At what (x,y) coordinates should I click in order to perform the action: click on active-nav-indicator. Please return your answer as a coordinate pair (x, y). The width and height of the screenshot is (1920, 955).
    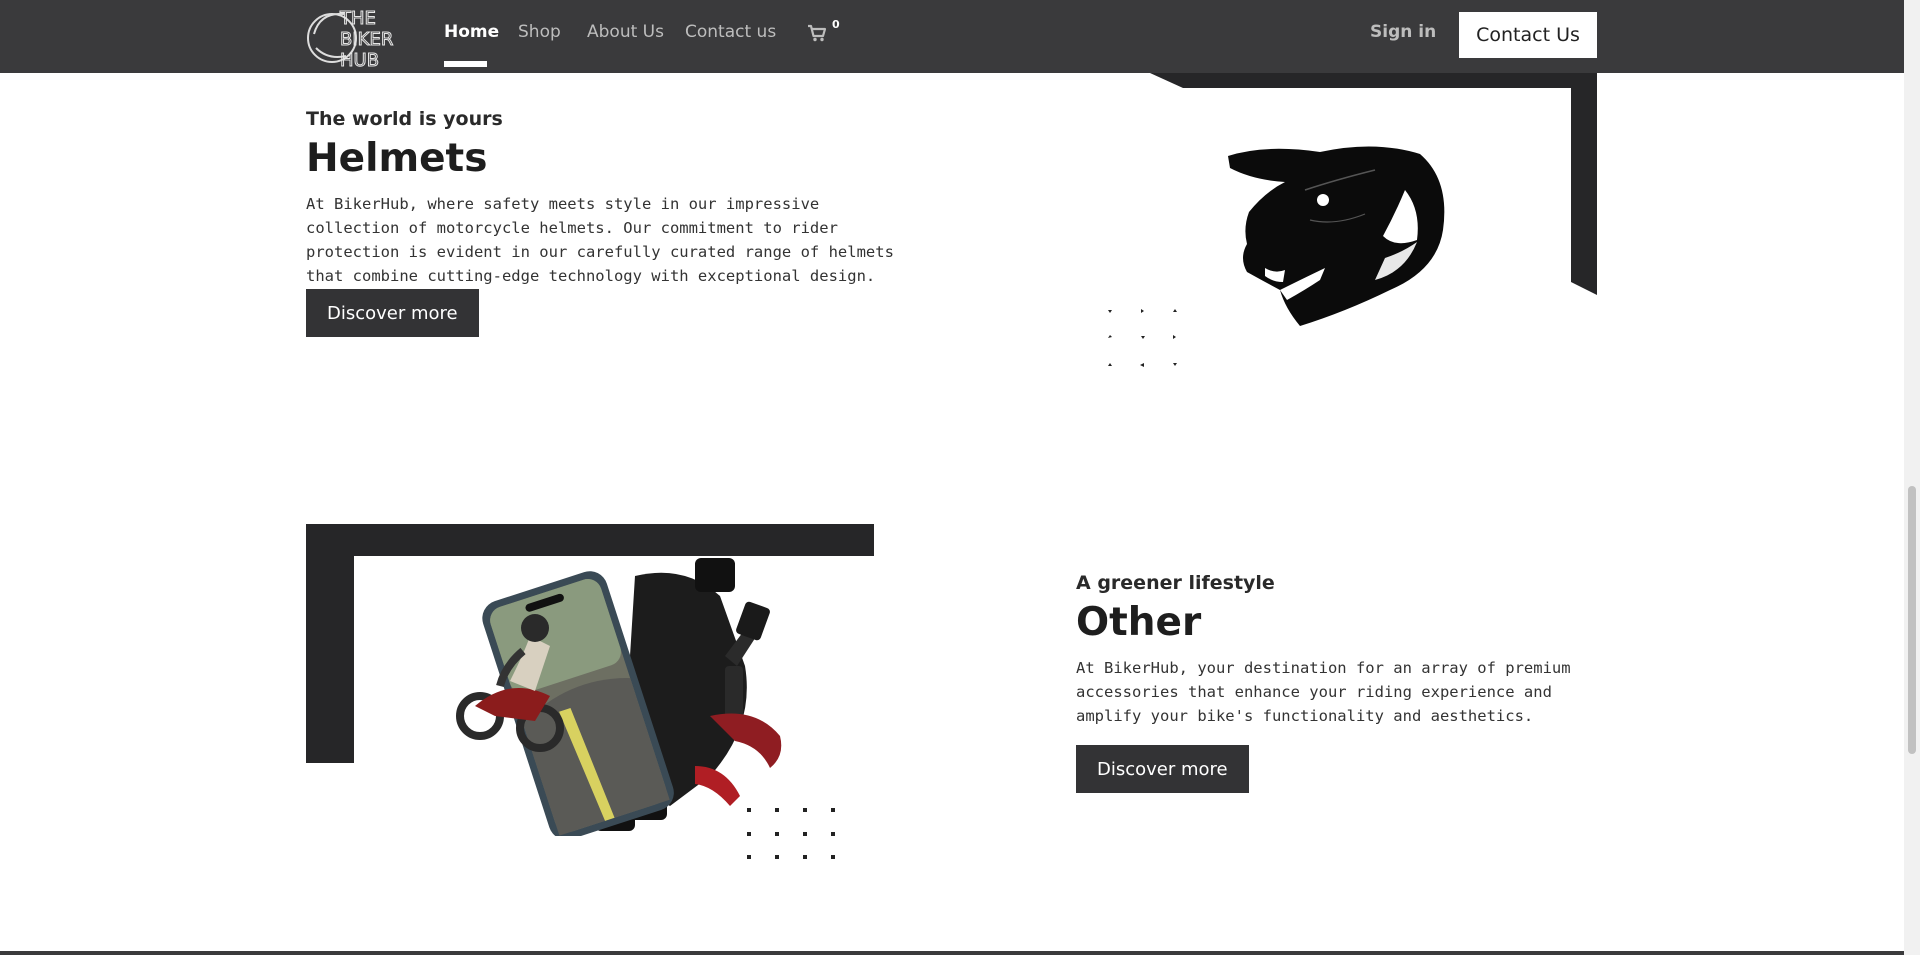
    Looking at the image, I should click on (465, 64).